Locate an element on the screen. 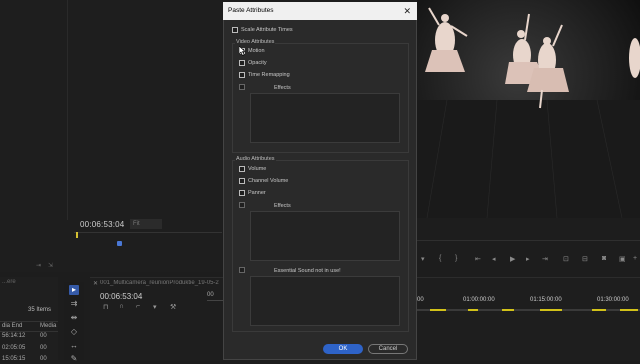  lift-icon: ⊡ is located at coordinates (566, 259).